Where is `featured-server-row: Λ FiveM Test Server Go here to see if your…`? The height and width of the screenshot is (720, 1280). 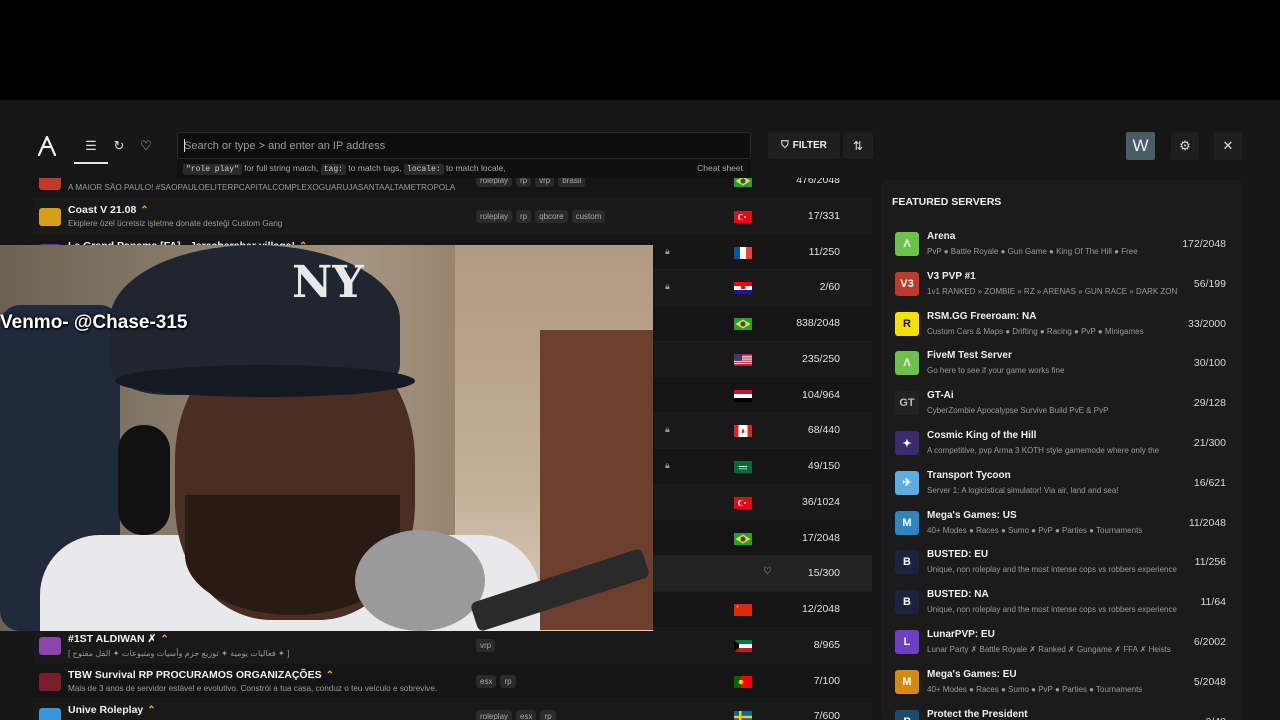 featured-server-row: Λ FiveM Test Server Go here to see if your… is located at coordinates (1061, 362).